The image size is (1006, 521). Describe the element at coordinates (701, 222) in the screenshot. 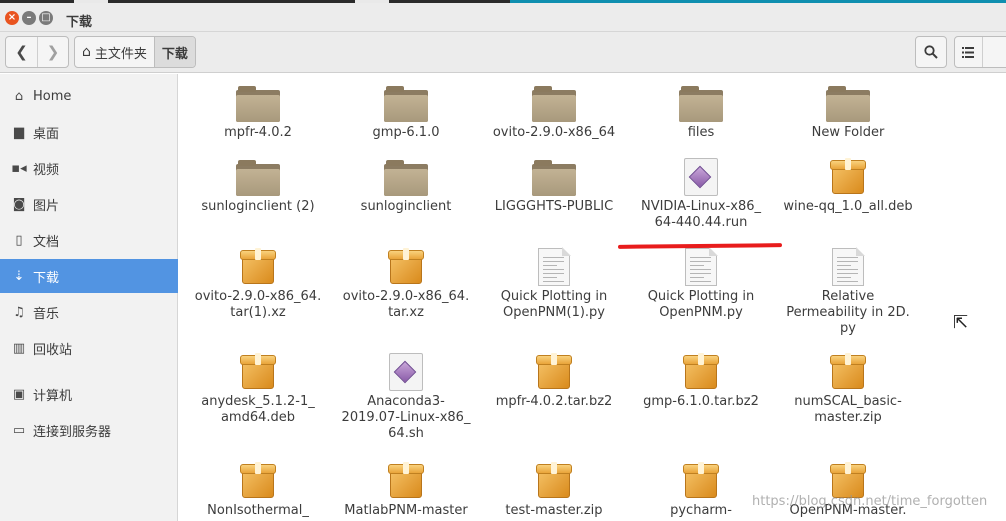

I see `file-name-line: 64-440.44.run` at that location.